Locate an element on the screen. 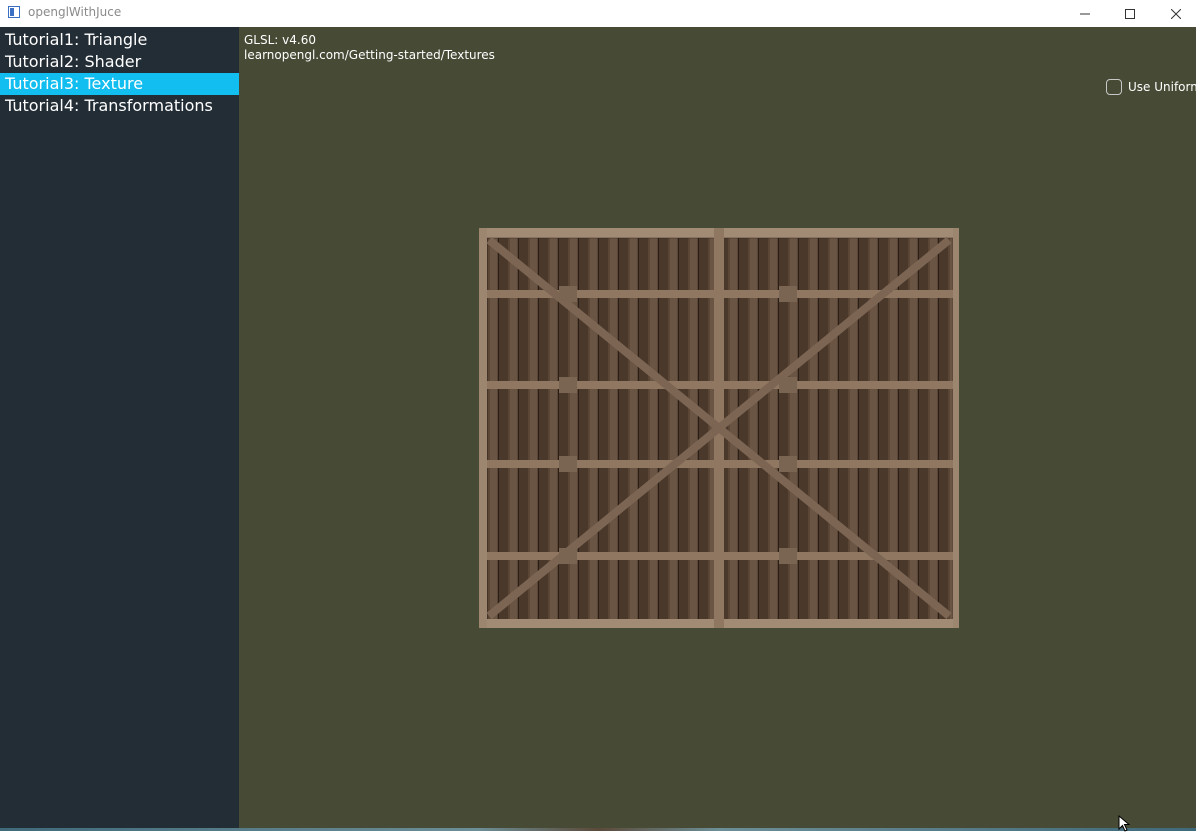  title-bar: openglWithJuce is located at coordinates (598, 13).